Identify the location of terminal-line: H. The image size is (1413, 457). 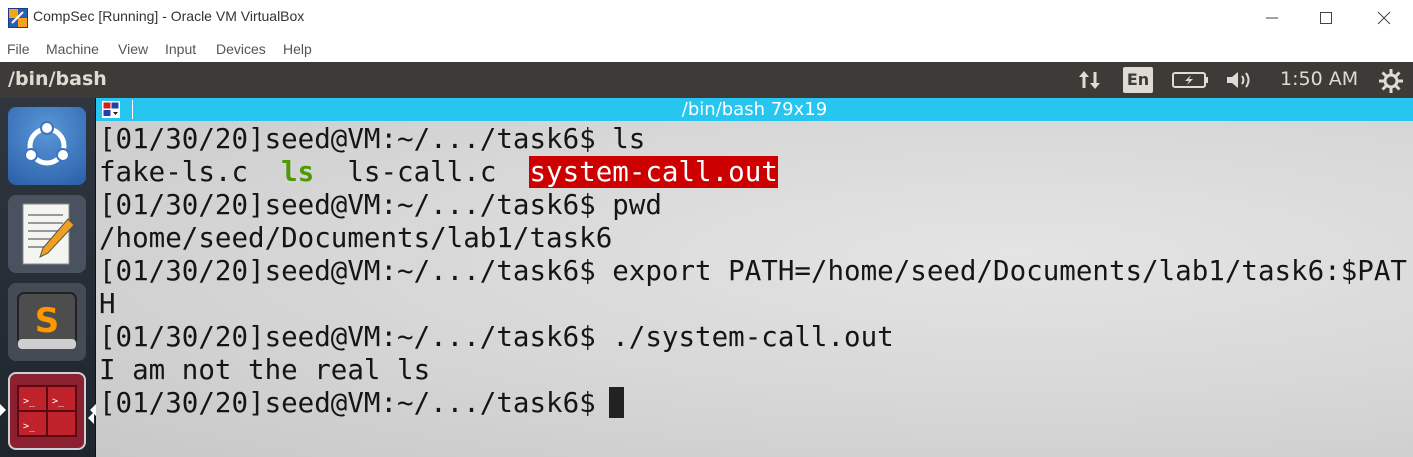
(107, 304).